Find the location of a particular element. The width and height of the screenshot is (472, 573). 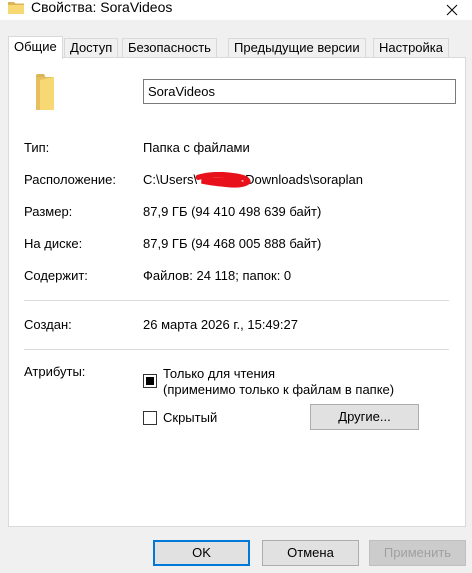

created-value: 26 марта 2026 г., 15:49:27 is located at coordinates (220, 324).